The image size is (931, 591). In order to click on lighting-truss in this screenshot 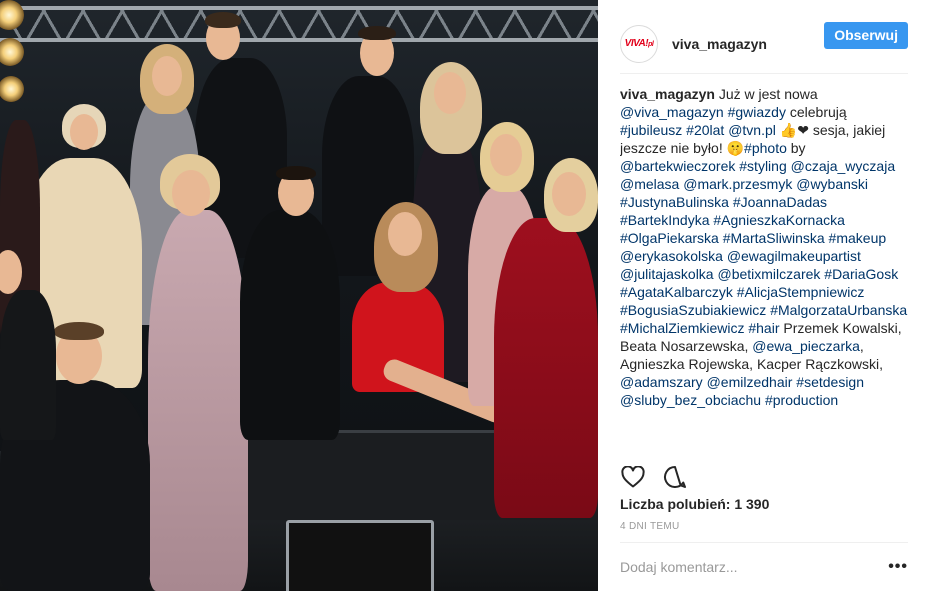, I will do `click(299, 24)`.